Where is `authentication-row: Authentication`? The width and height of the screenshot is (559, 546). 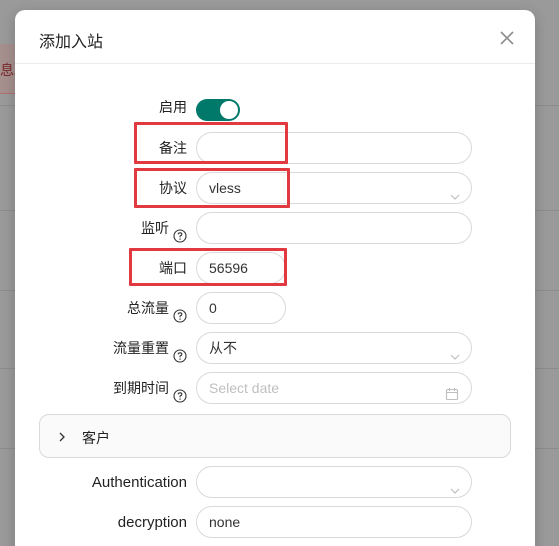 authentication-row: Authentication is located at coordinates (275, 483).